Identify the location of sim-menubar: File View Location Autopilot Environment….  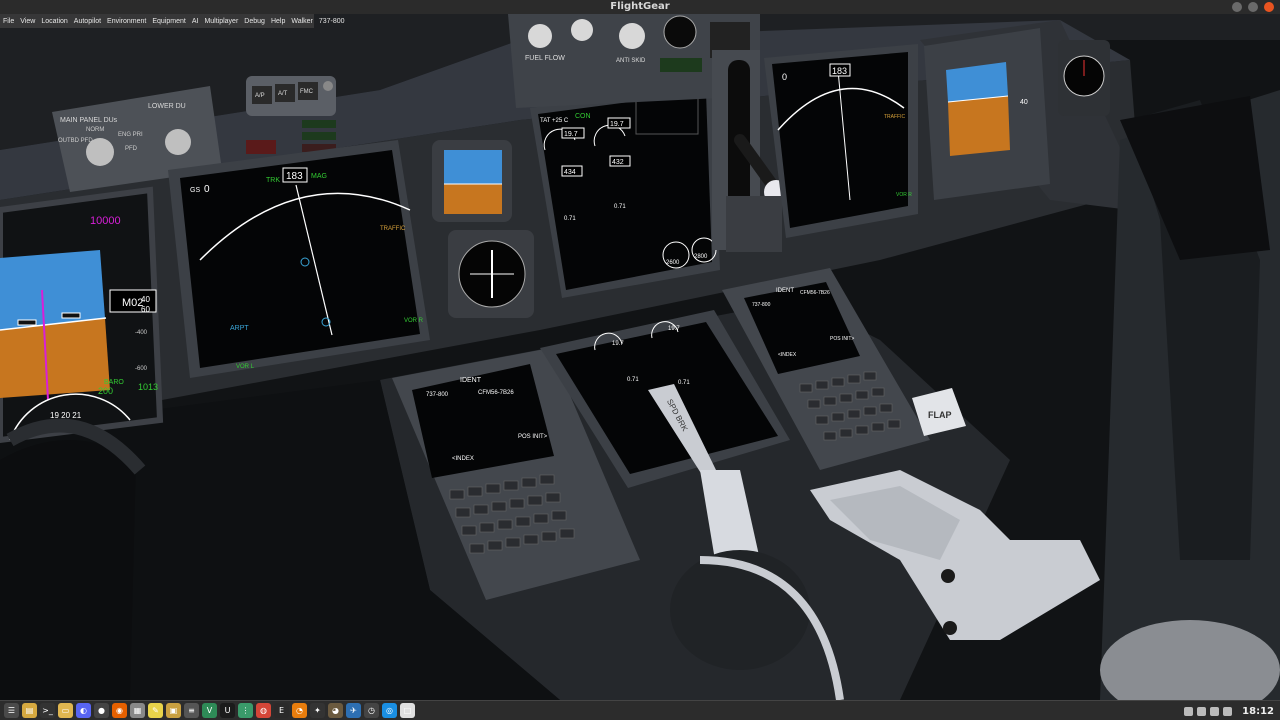
(172, 21).